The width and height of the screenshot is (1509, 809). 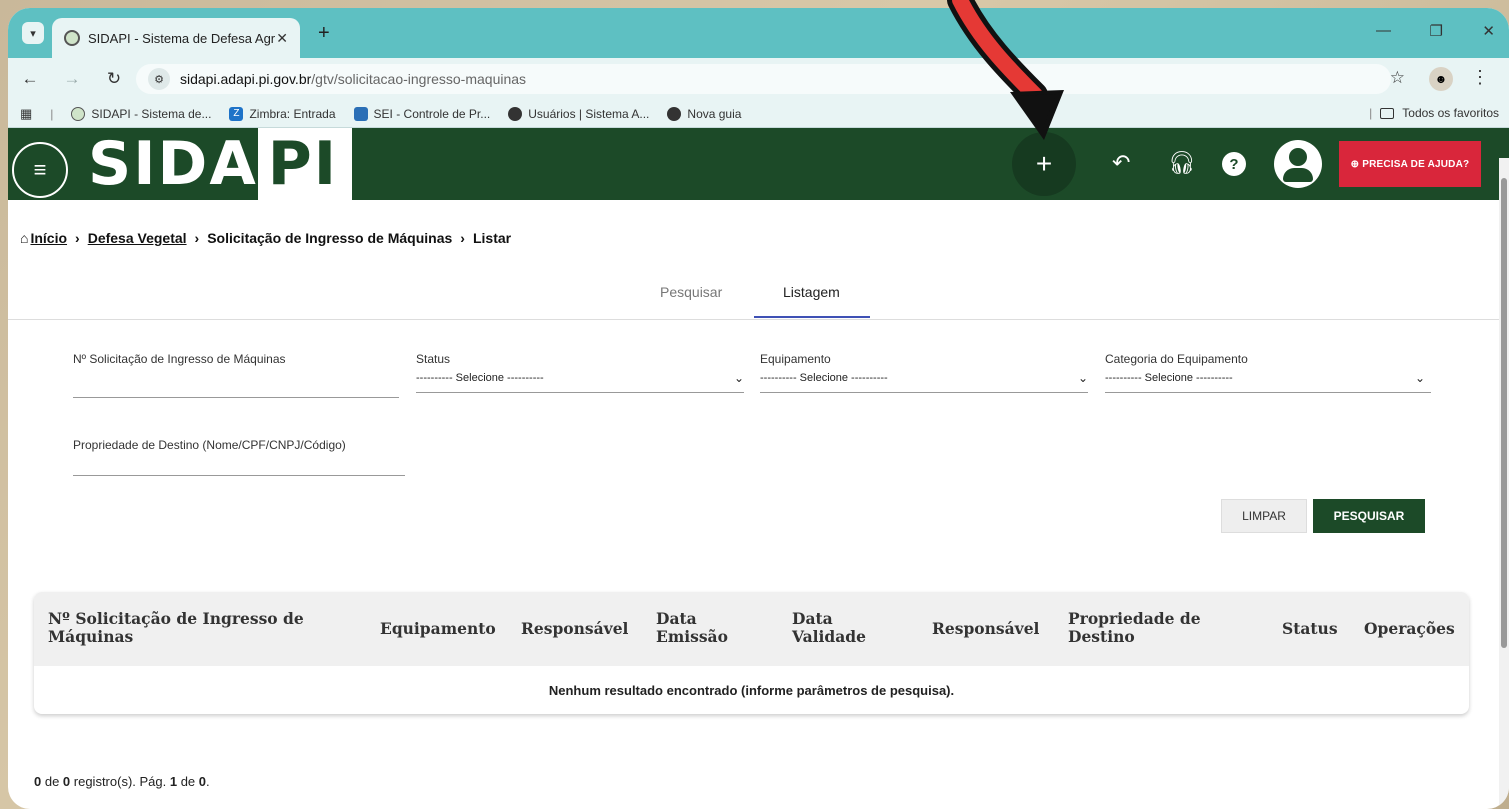 I want to click on site-info-icon: ⚙, so click(x=159, y=79).